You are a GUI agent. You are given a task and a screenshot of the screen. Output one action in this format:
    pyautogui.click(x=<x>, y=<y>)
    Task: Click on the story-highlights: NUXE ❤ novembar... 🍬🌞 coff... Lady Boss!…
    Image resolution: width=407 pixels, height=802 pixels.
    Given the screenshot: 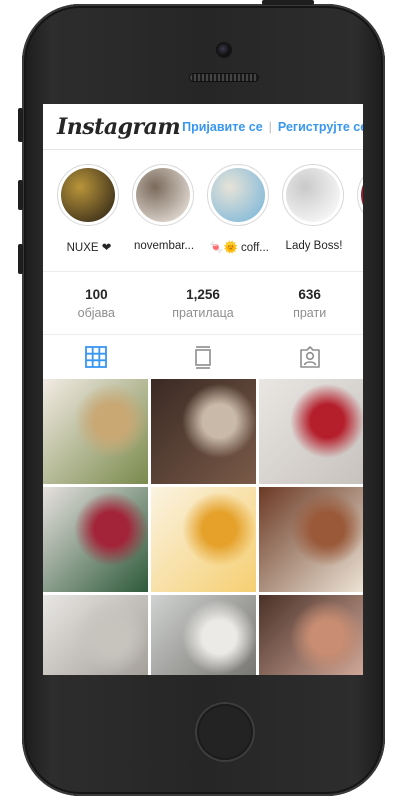 What is the action you would take?
    pyautogui.click(x=203, y=211)
    